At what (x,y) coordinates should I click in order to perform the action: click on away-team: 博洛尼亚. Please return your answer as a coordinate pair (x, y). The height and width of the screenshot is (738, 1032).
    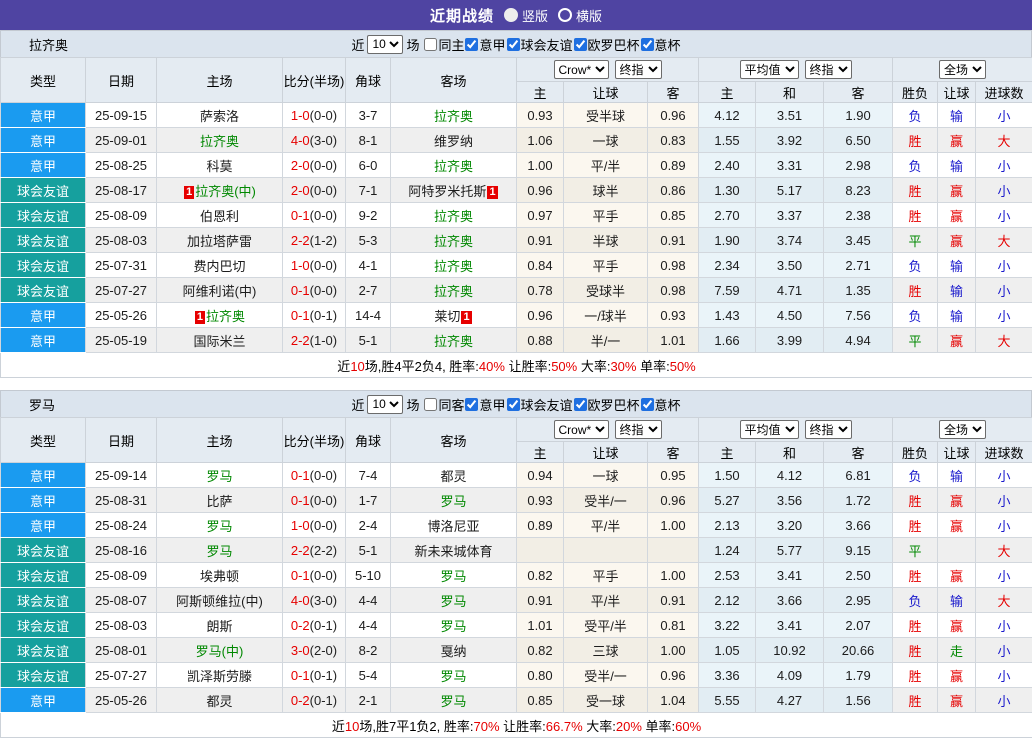
    Looking at the image, I should click on (453, 526).